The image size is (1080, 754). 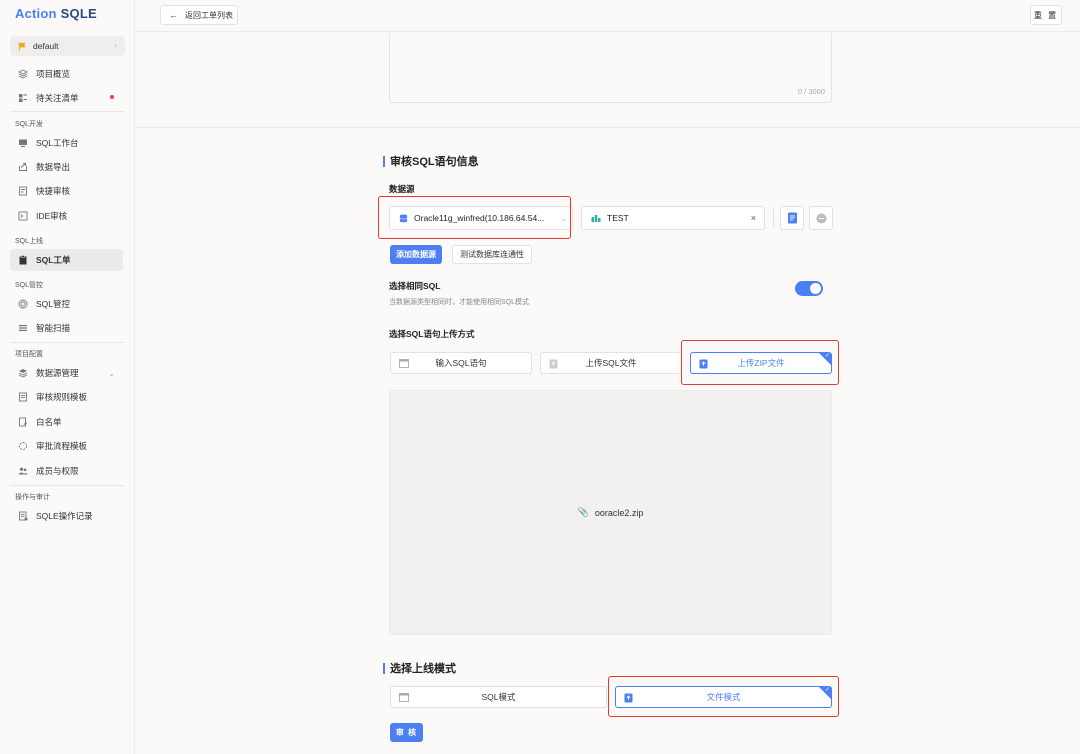 I want to click on reset-button: 重 置, so click(x=1046, y=15).